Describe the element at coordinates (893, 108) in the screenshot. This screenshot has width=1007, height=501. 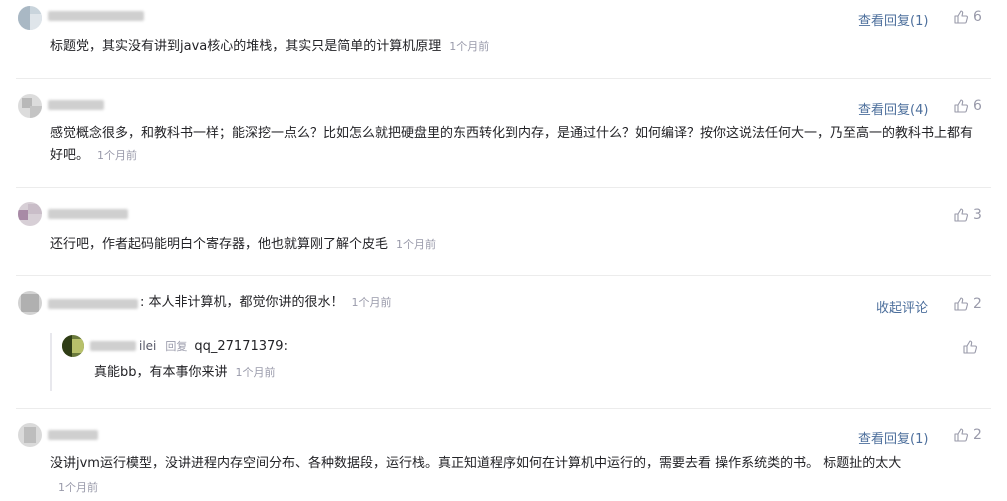
I see `view-replies-link: 查看回复(4)` at that location.